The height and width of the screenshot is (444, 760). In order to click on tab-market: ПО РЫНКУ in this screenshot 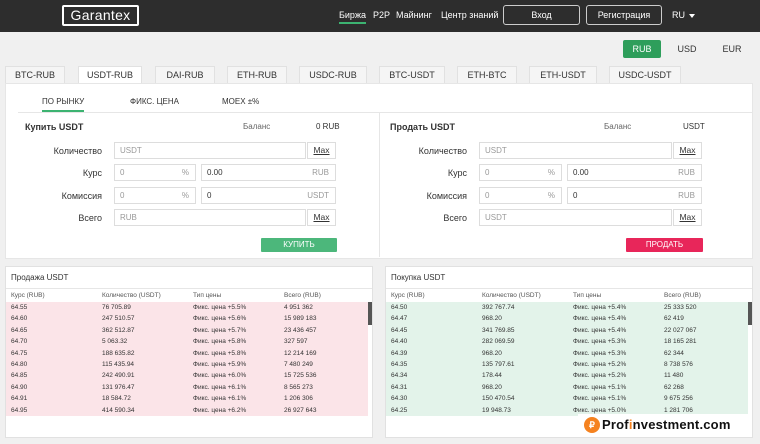, I will do `click(63, 104)`.